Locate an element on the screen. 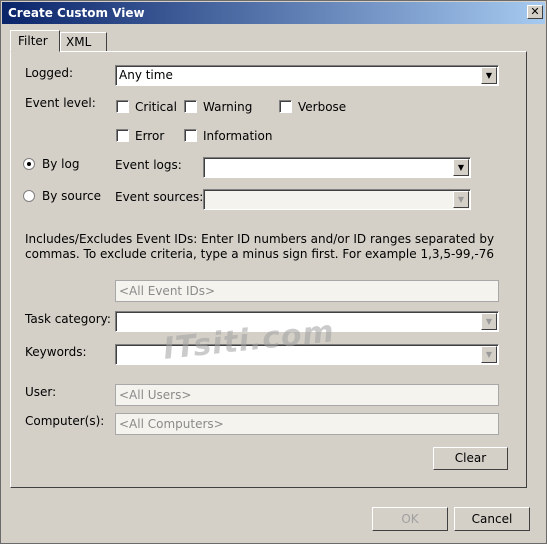 This screenshot has width=547, height=544. error-checkbox is located at coordinates (122, 135).